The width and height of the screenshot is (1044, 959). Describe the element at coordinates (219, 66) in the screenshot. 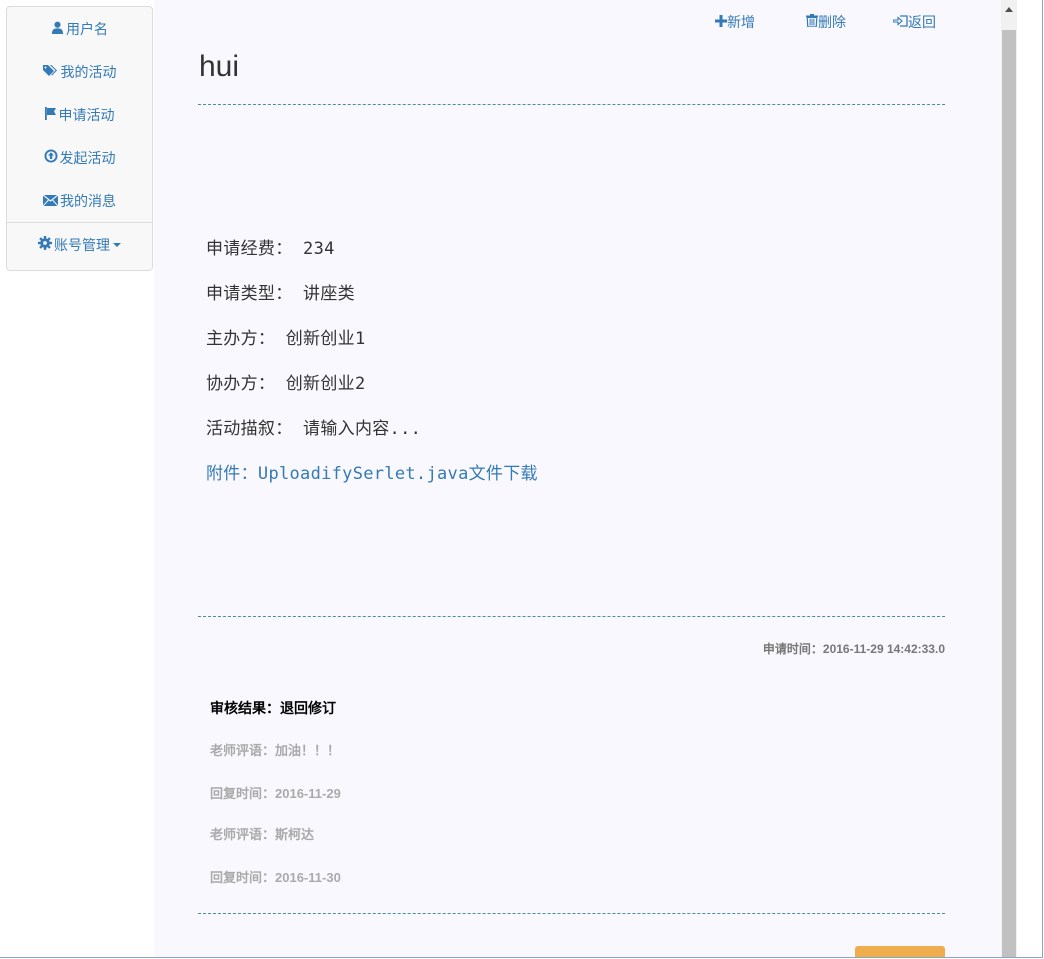

I see `page-title: hui` at that location.